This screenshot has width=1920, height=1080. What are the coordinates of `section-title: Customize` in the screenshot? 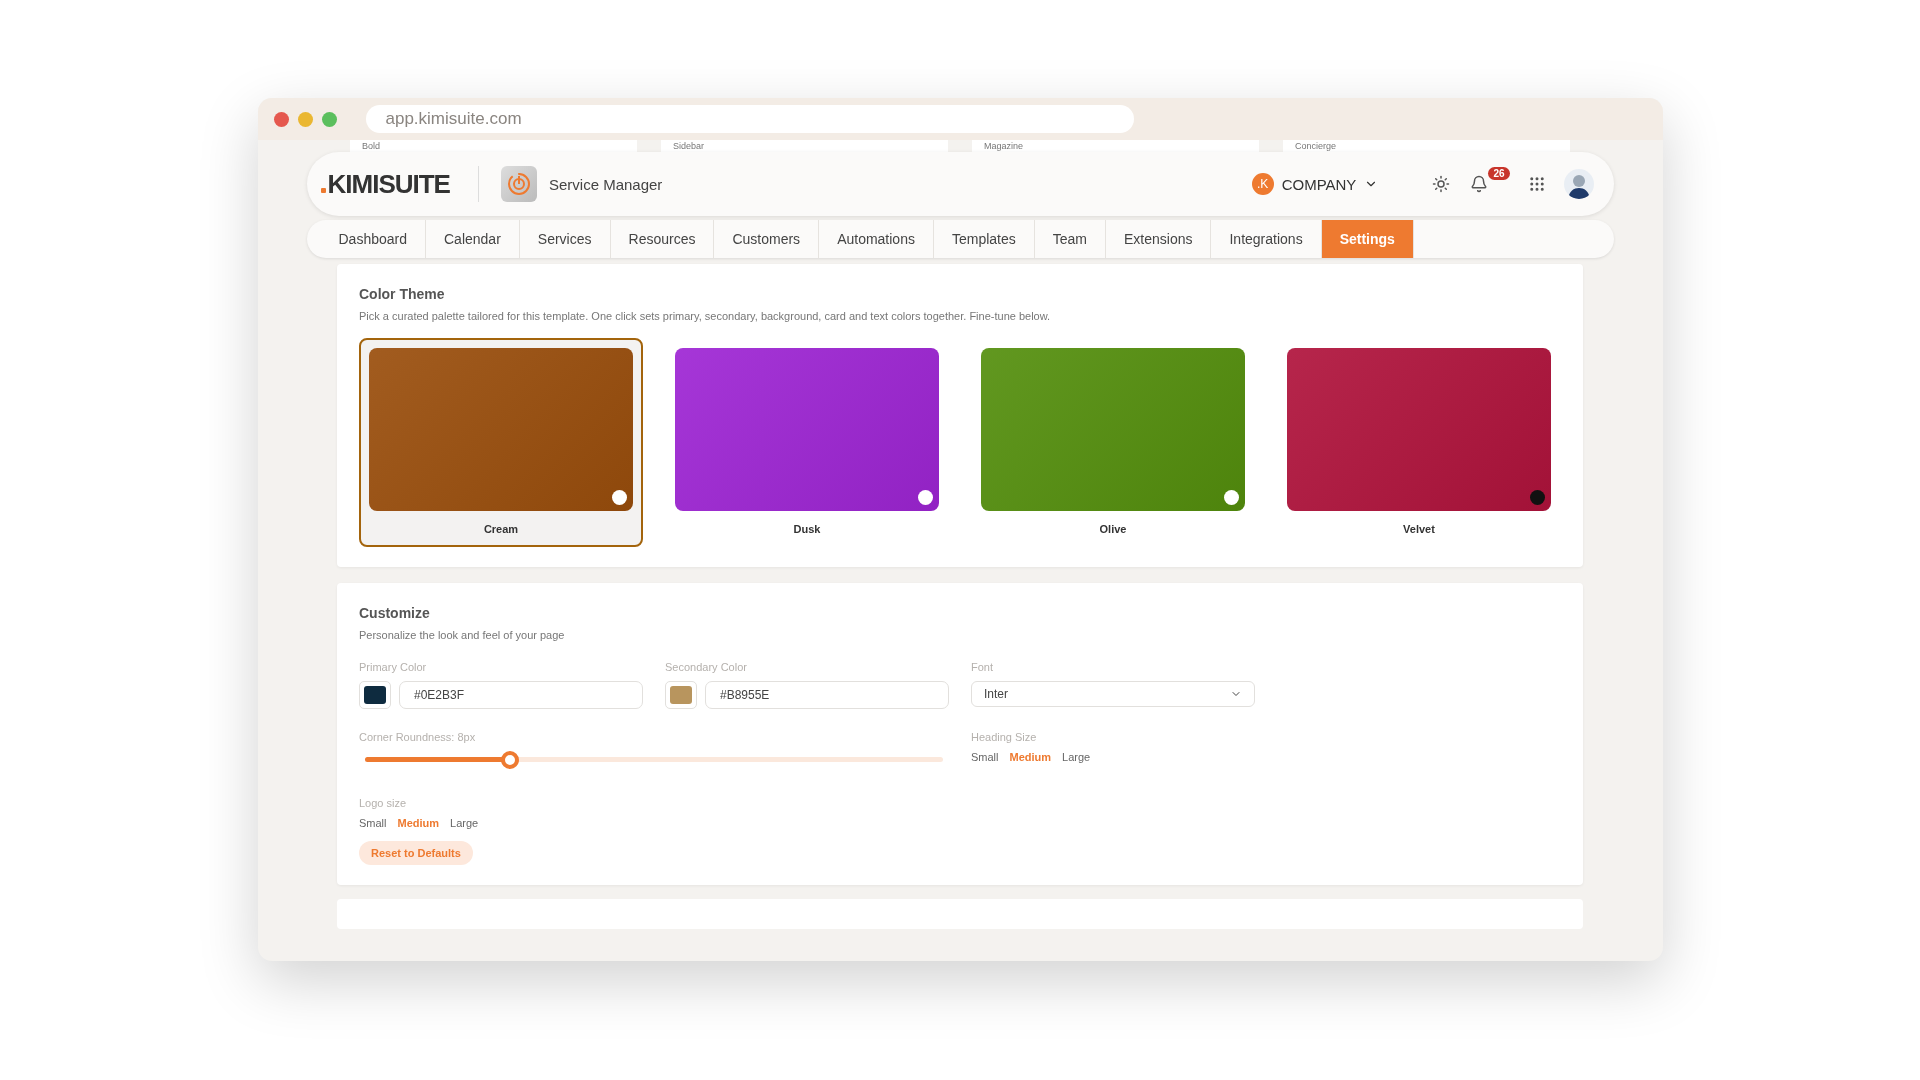 It's located at (395, 613).